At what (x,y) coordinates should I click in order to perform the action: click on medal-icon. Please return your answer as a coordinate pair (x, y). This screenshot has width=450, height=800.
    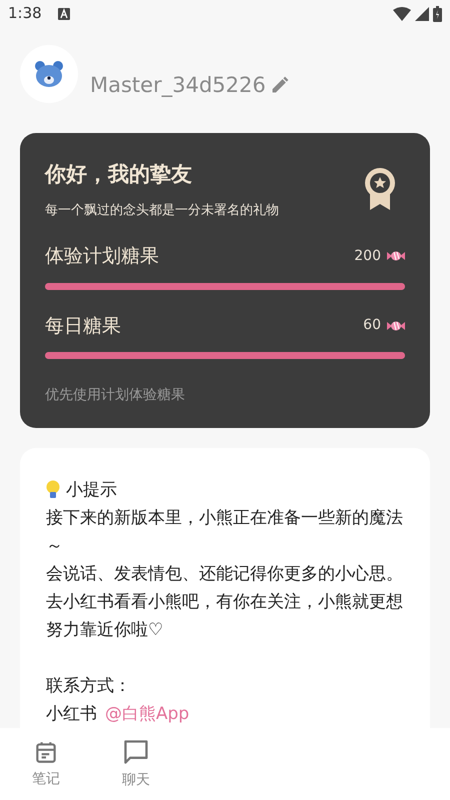
    Looking at the image, I should click on (380, 189).